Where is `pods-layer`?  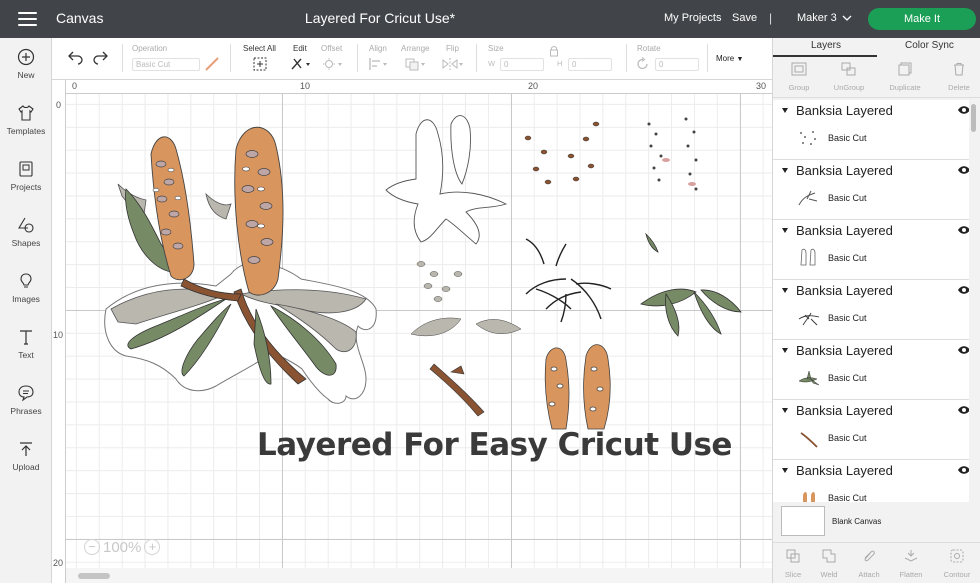
pods-layer is located at coordinates (562, 153).